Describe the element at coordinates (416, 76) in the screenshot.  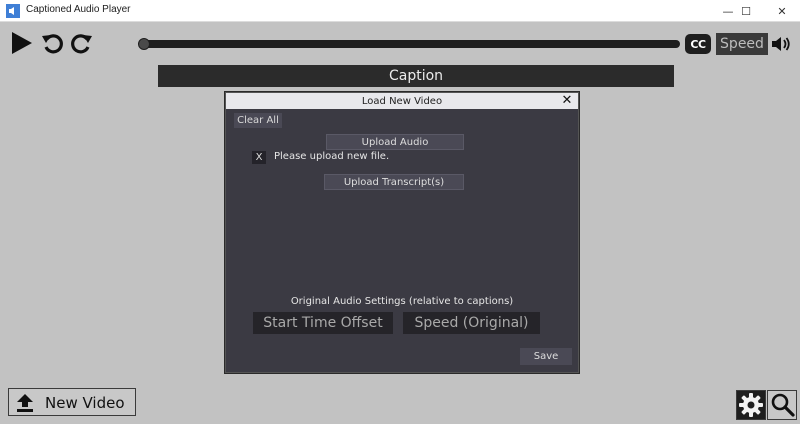
I see `caption-display: Caption` at that location.